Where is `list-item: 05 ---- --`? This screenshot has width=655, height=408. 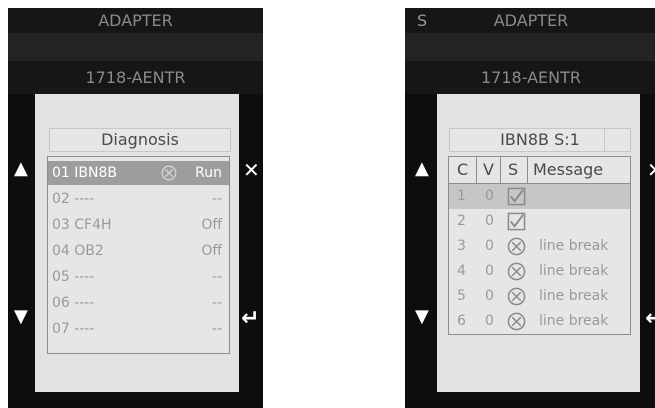
list-item: 05 ---- -- is located at coordinates (138, 277).